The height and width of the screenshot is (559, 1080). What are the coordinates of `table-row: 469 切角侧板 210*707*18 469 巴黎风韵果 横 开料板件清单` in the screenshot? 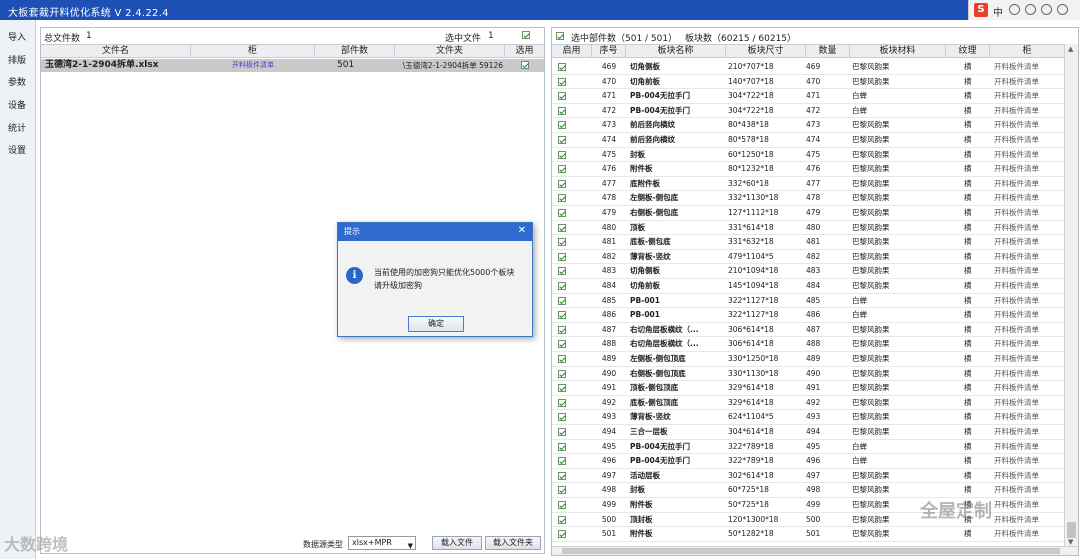 It's located at (808, 67).